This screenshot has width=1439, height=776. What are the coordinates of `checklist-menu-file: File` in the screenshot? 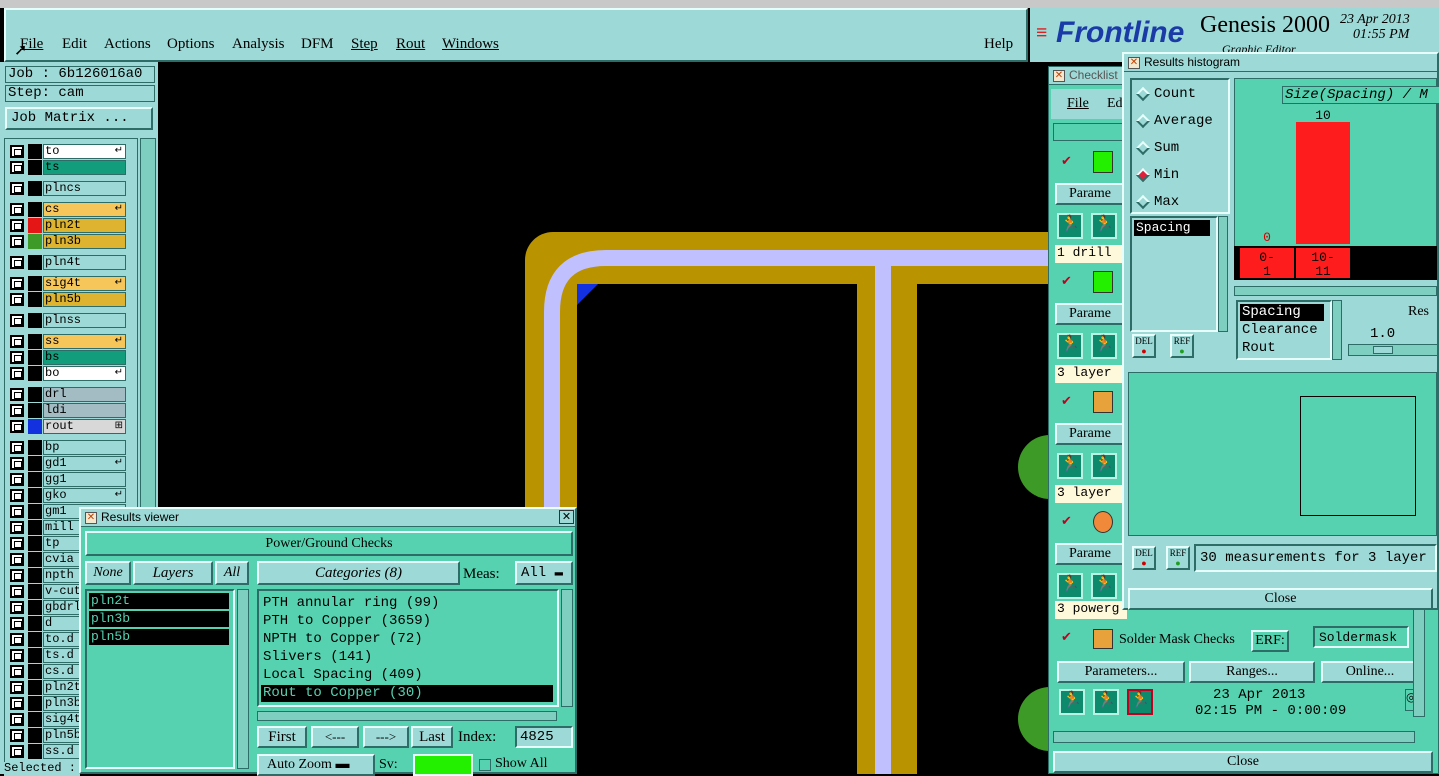 It's located at (1078, 104).